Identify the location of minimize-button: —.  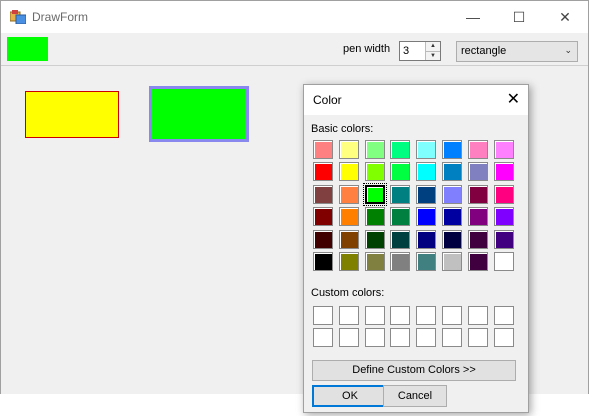
(473, 17).